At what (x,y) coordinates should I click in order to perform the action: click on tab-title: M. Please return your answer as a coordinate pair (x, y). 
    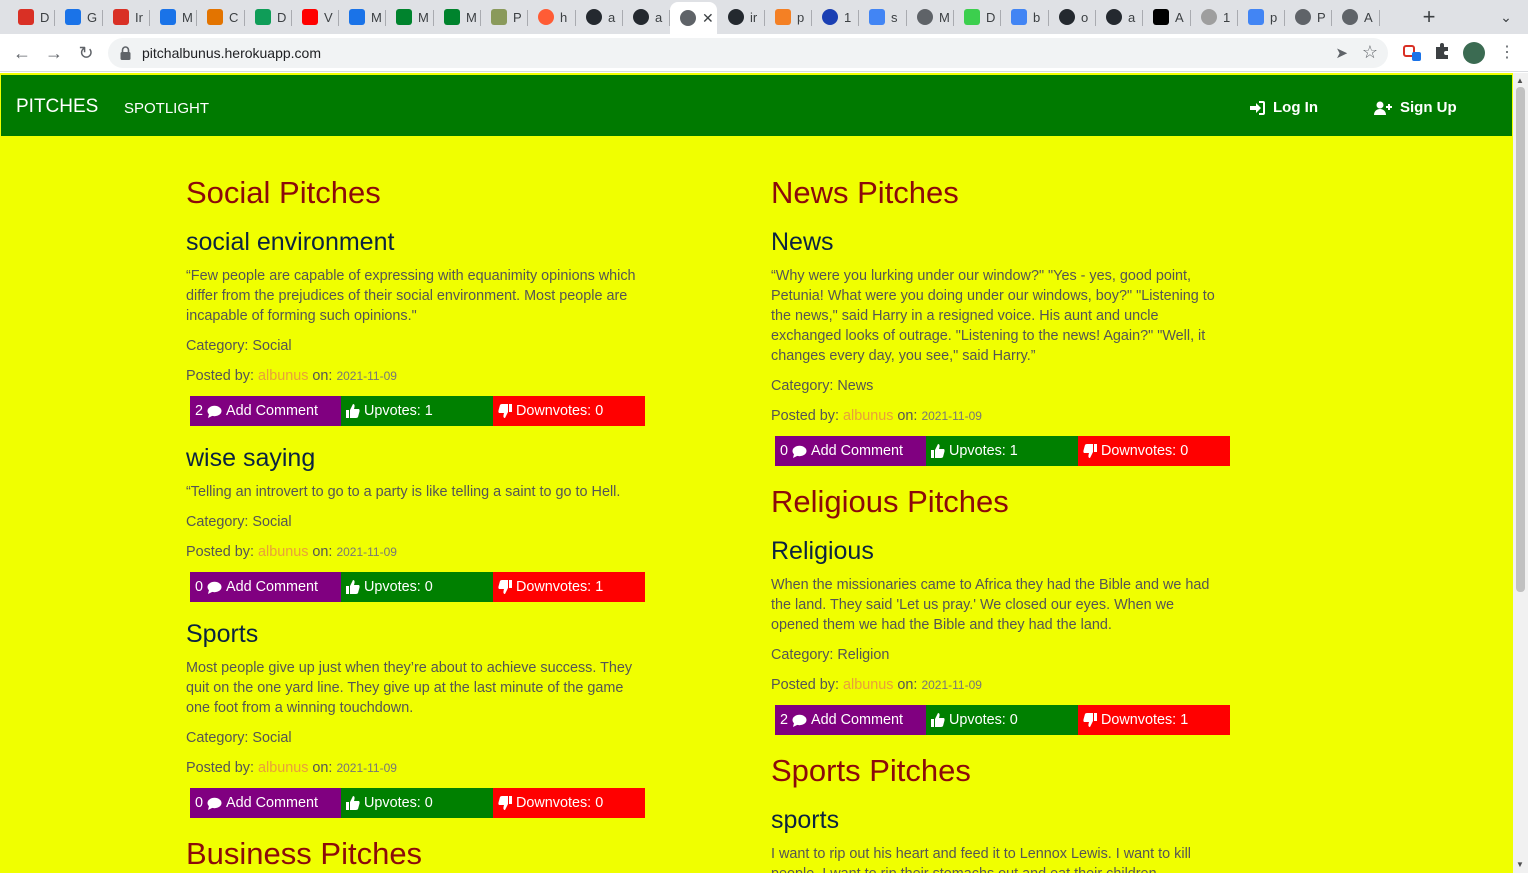
    Looking at the image, I should click on (423, 17).